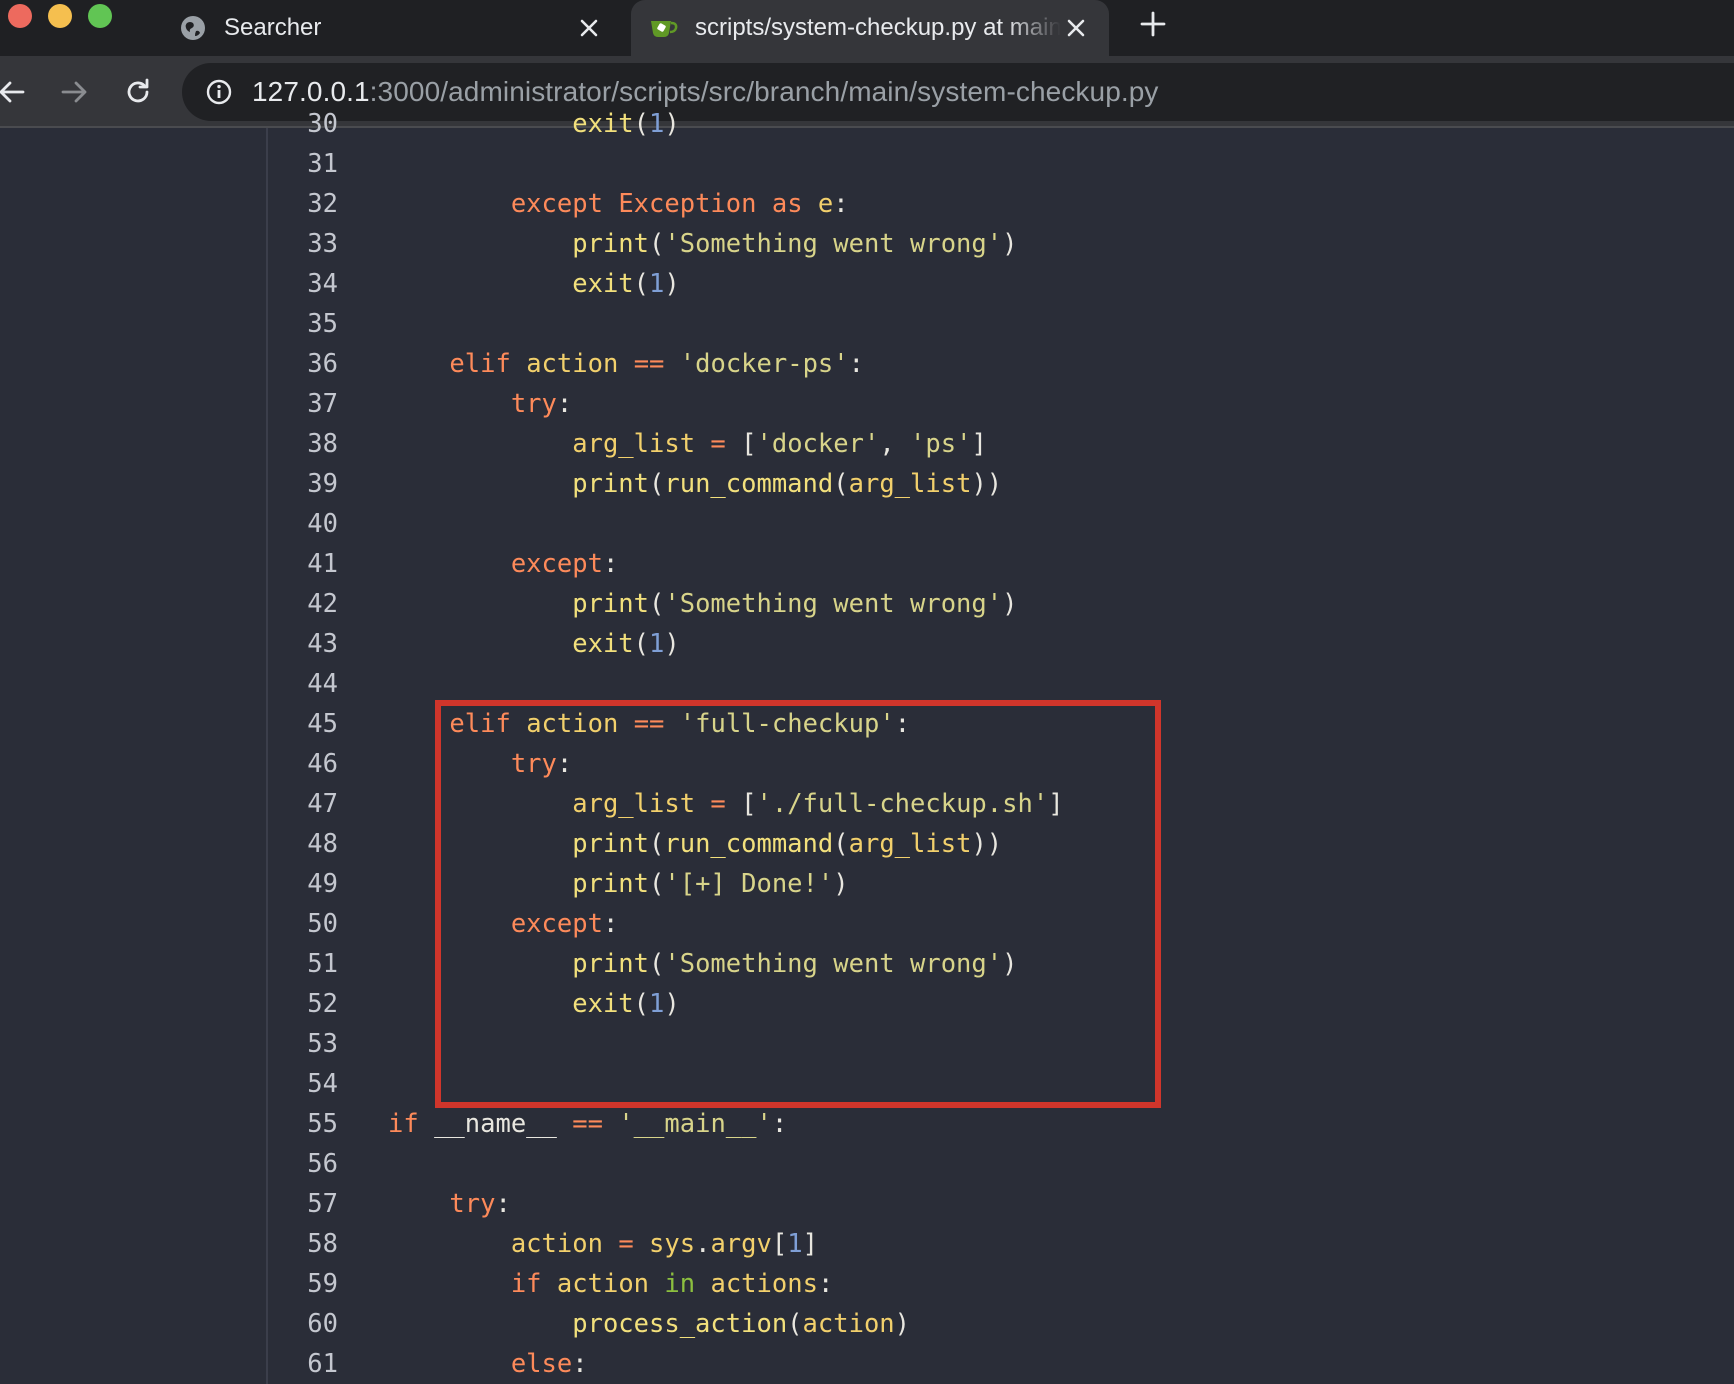  Describe the element at coordinates (303, 364) in the screenshot. I see `line-number: 36` at that location.